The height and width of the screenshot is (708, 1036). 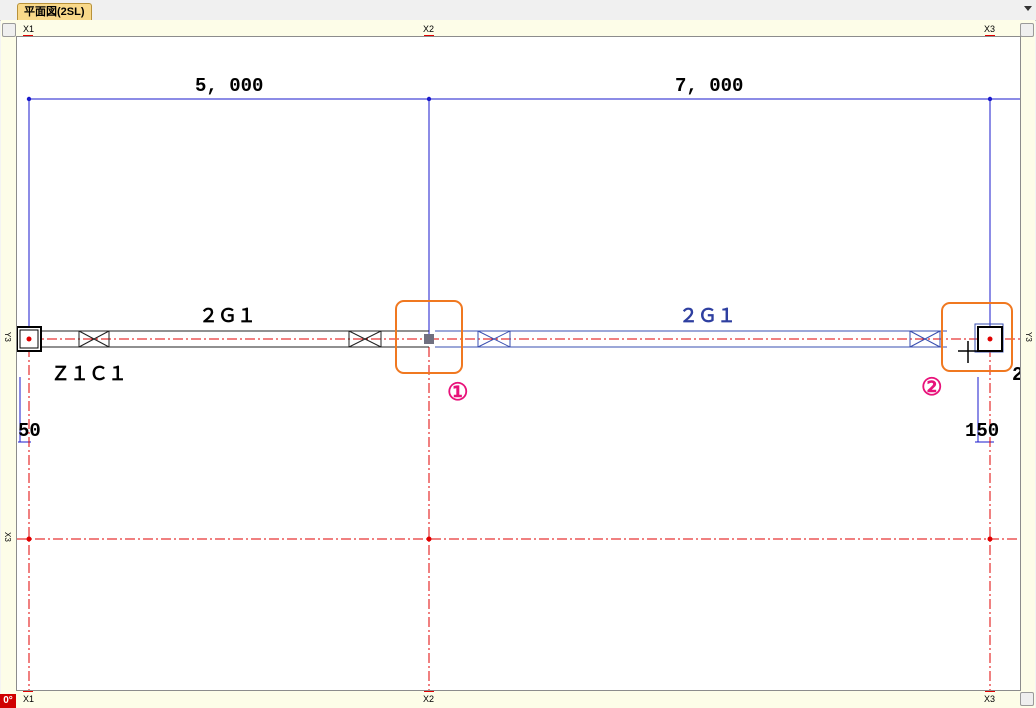 I want to click on corner-handle-top-right, so click(x=1027, y=30).